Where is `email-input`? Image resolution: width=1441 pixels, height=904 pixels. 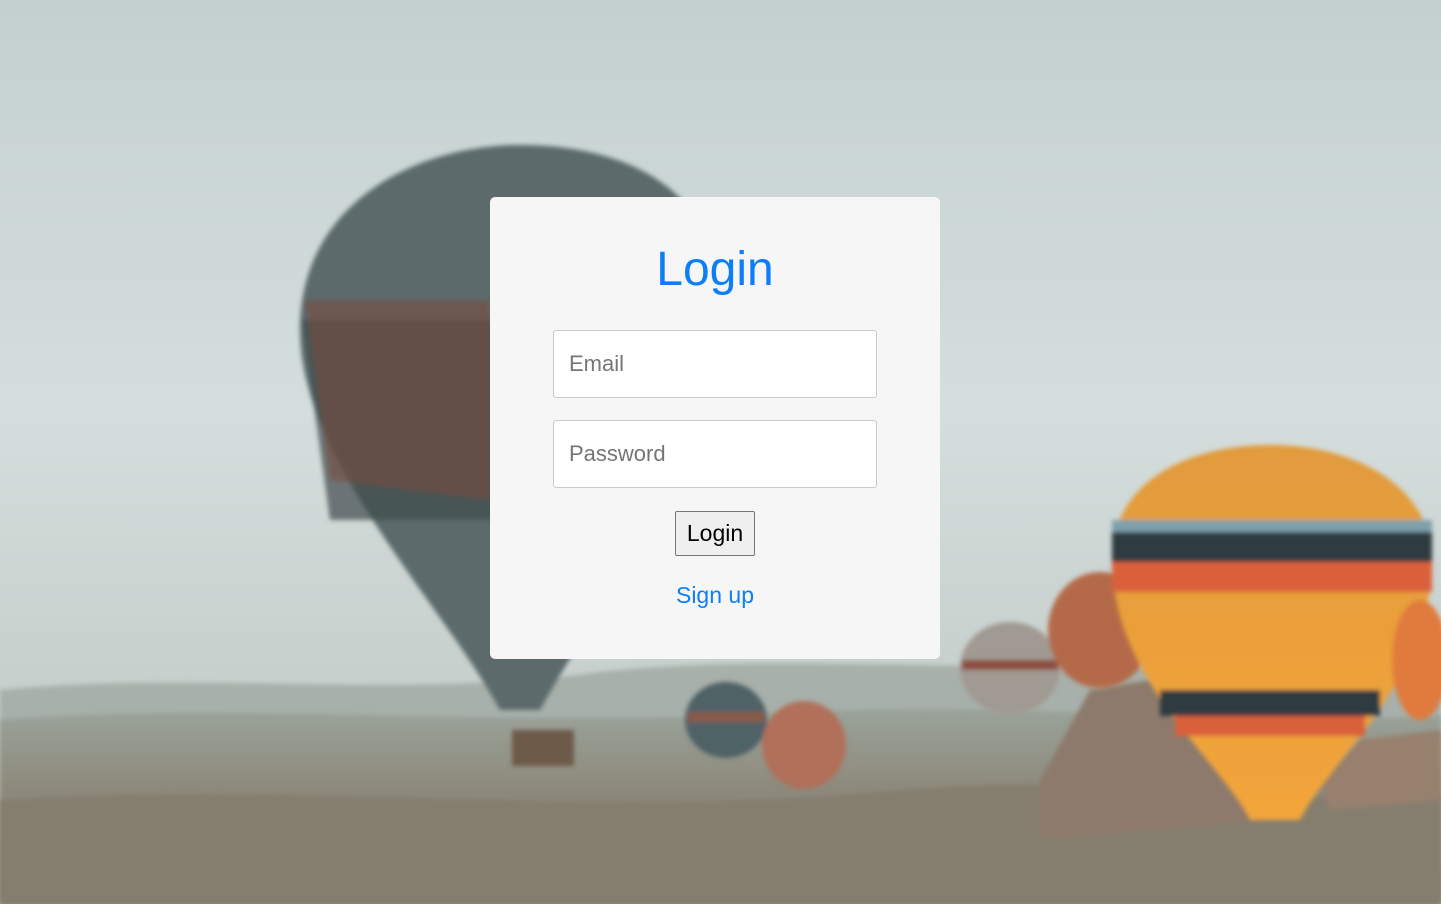 email-input is located at coordinates (715, 364).